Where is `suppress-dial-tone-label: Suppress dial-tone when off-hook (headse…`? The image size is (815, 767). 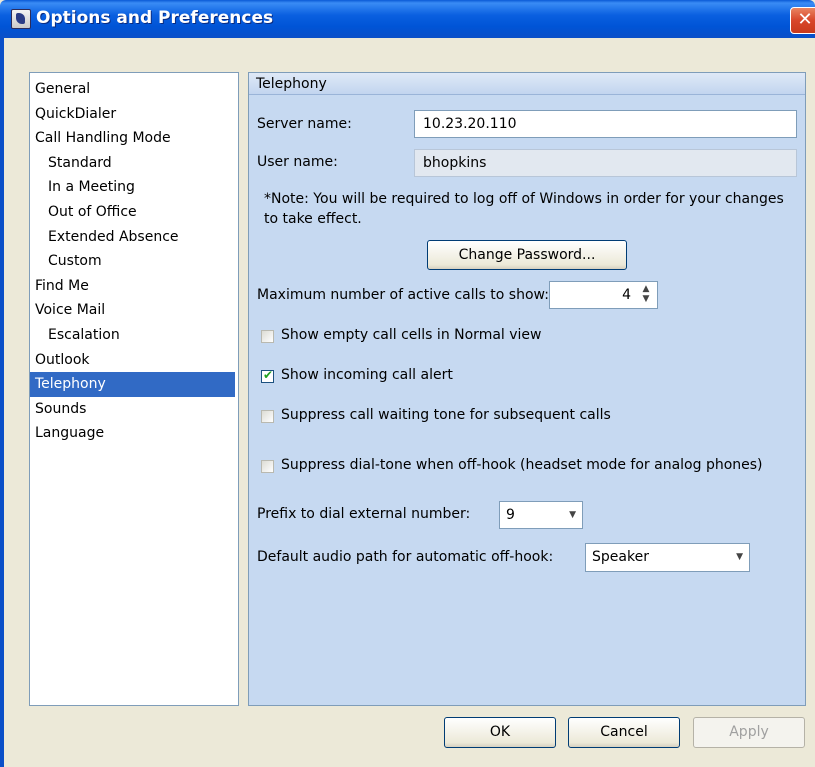 suppress-dial-tone-label: Suppress dial-tone when off-hook (headse… is located at coordinates (522, 465).